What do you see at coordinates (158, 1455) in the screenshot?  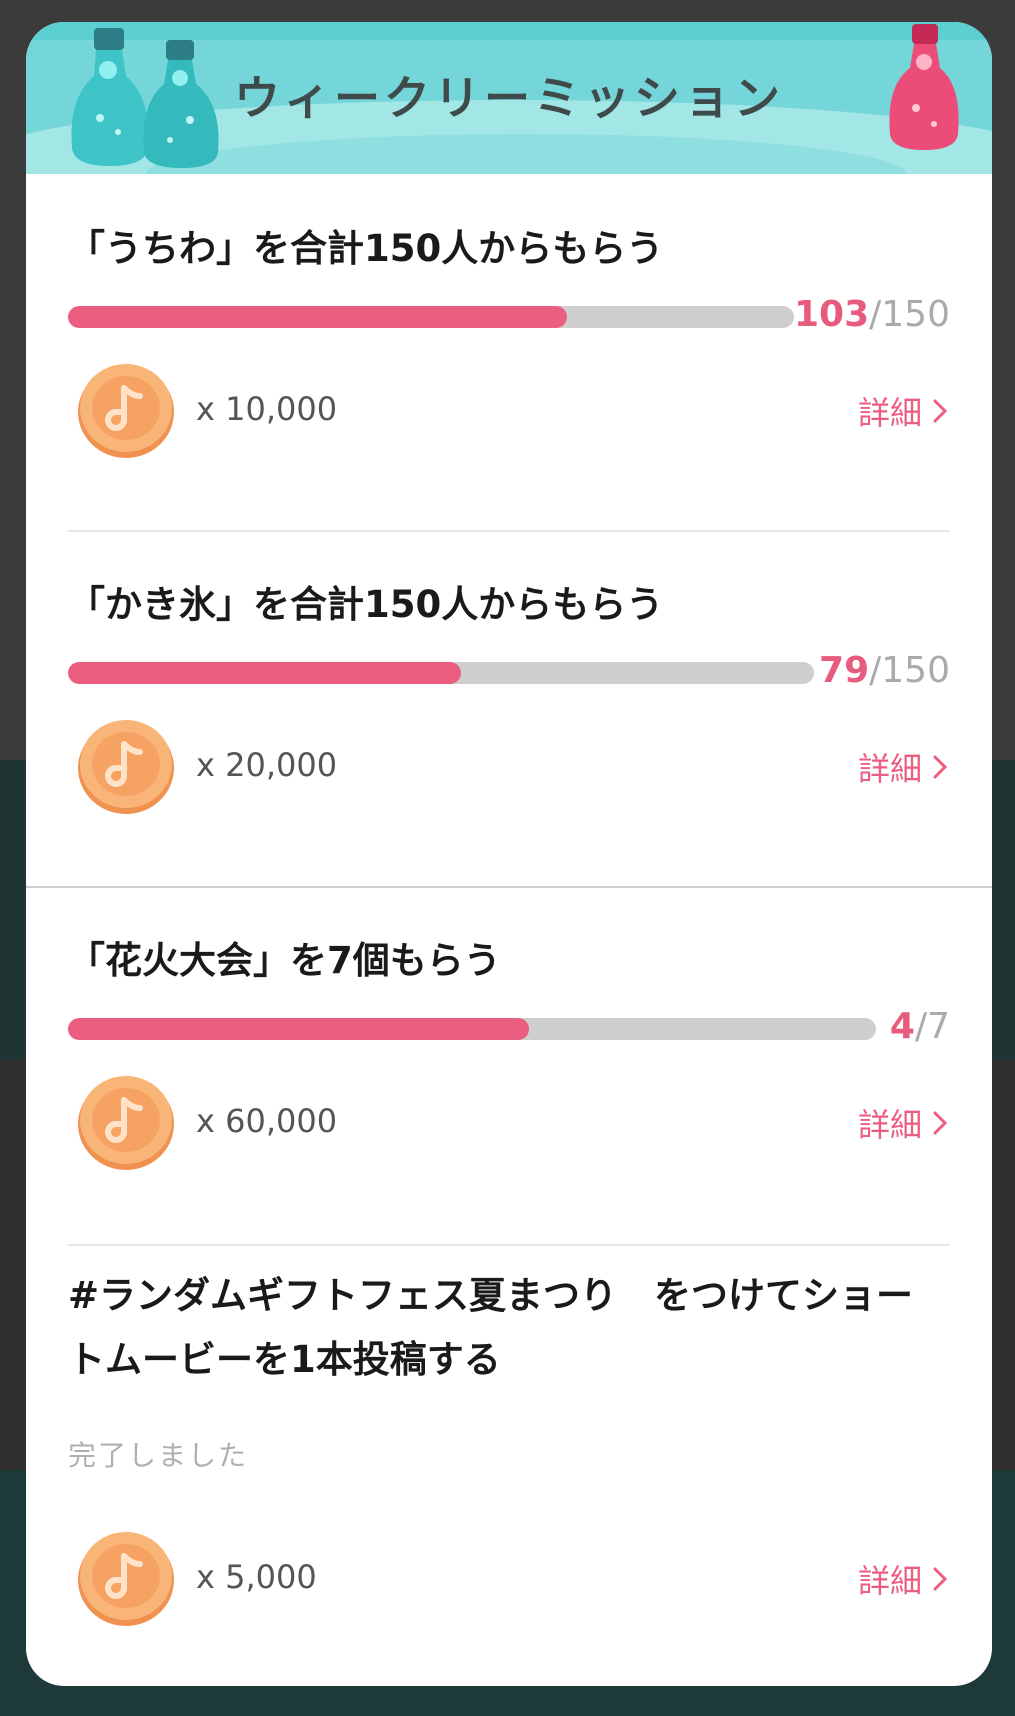 I see `completion-status: 完了しました` at bounding box center [158, 1455].